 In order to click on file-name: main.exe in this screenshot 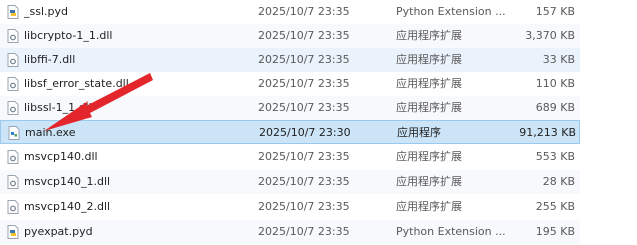, I will do `click(50, 132)`.